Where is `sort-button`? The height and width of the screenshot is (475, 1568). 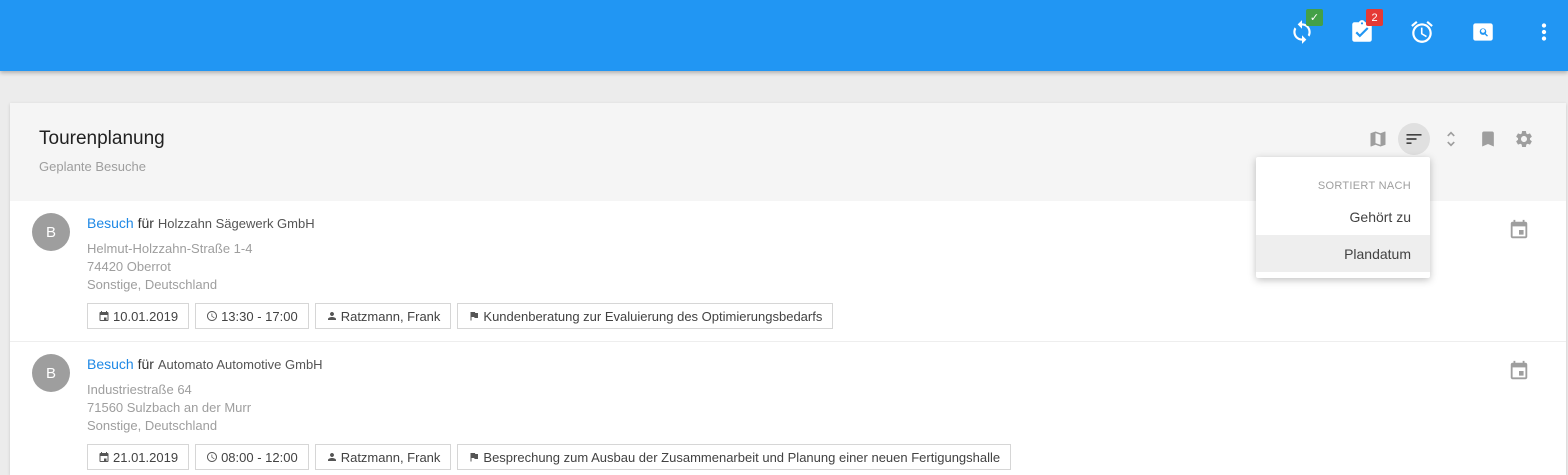
sort-button is located at coordinates (1414, 139).